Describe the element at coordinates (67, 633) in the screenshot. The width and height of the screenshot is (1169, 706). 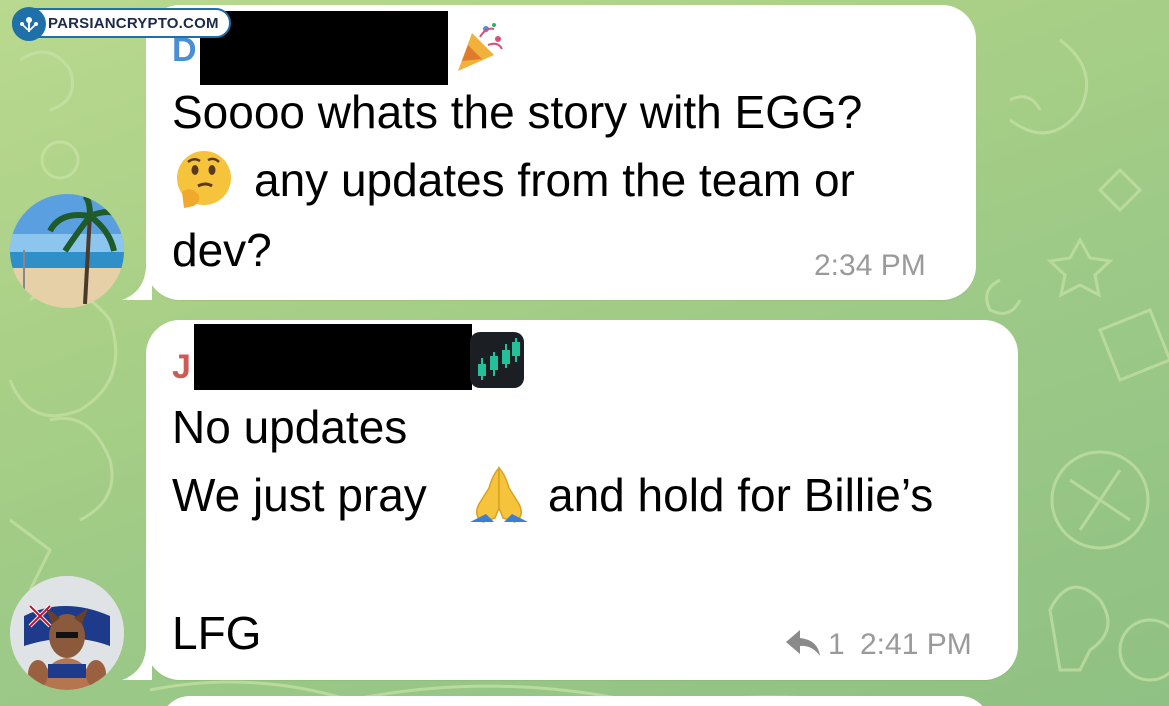
I see `avatar-sender-j` at that location.